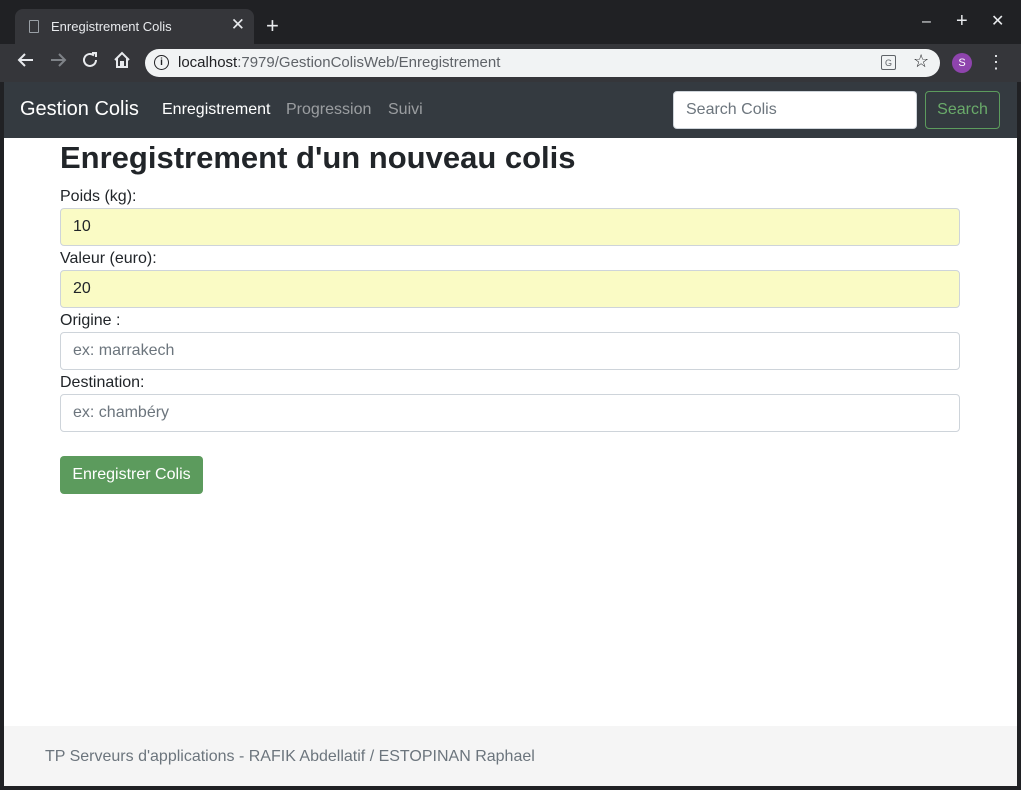 Image resolution: width=1021 pixels, height=790 pixels. What do you see at coordinates (510, 413) in the screenshot?
I see `destination-input` at bounding box center [510, 413].